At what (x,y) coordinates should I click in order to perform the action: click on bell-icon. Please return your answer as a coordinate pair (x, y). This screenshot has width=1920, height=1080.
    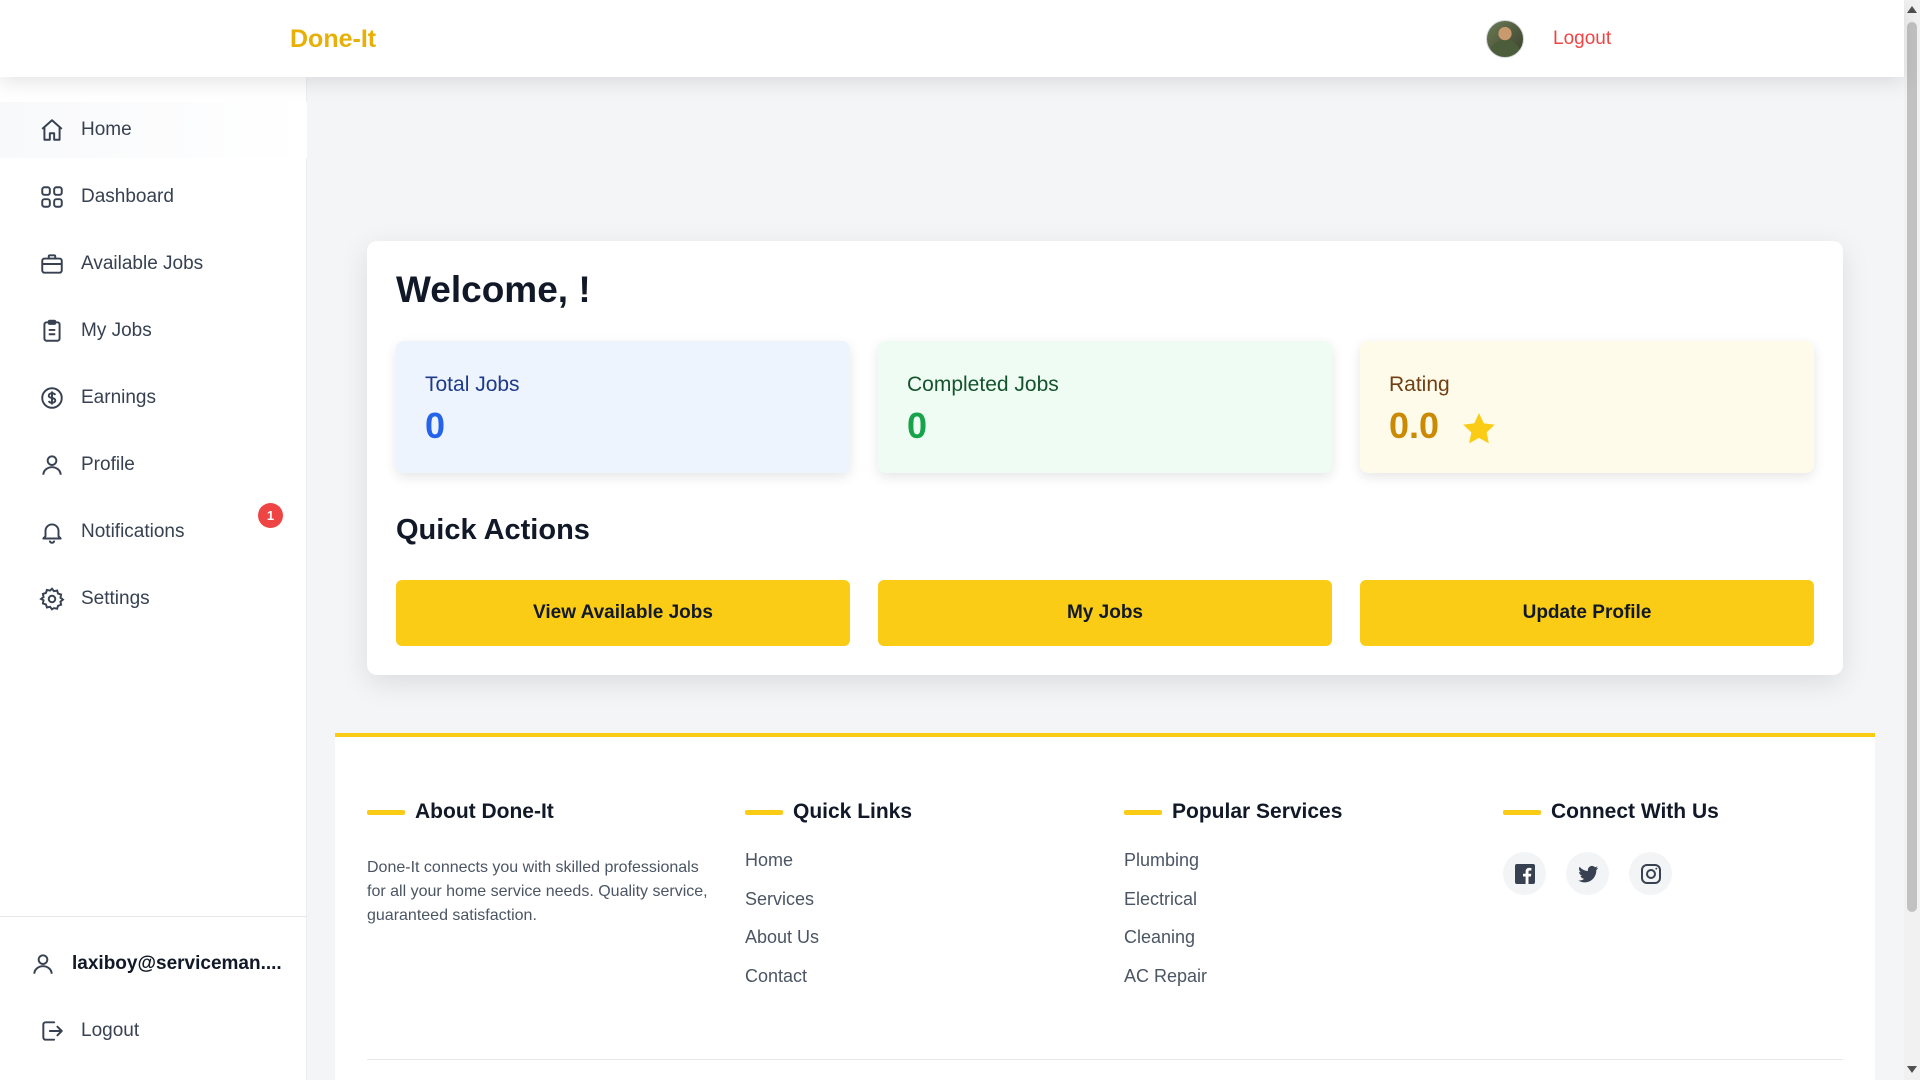
    Looking at the image, I should click on (52, 532).